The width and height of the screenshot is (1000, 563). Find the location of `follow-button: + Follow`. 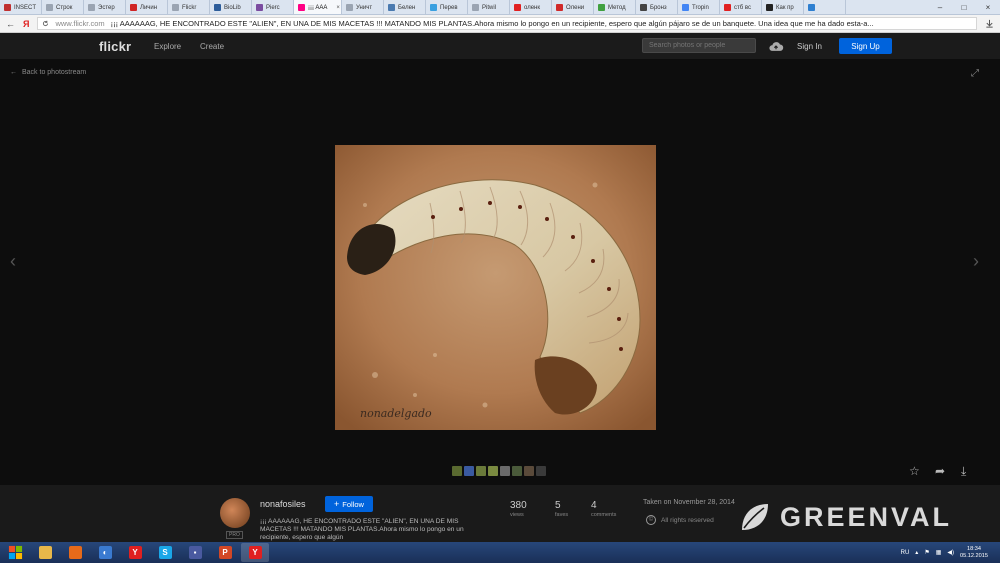

follow-button: + Follow is located at coordinates (349, 504).